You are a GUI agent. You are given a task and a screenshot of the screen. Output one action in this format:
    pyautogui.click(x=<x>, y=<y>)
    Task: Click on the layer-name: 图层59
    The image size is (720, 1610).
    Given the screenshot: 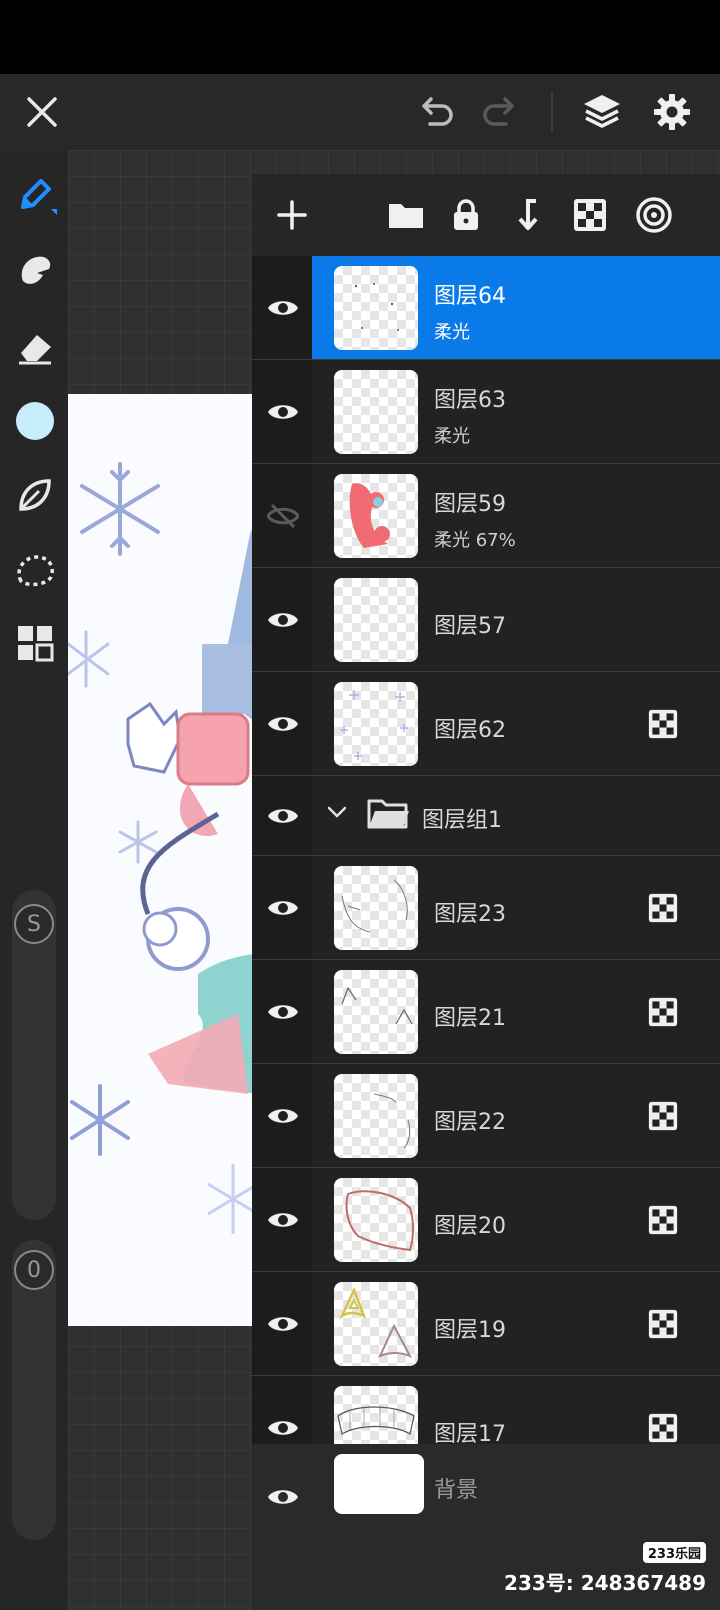 What is the action you would take?
    pyautogui.click(x=470, y=504)
    